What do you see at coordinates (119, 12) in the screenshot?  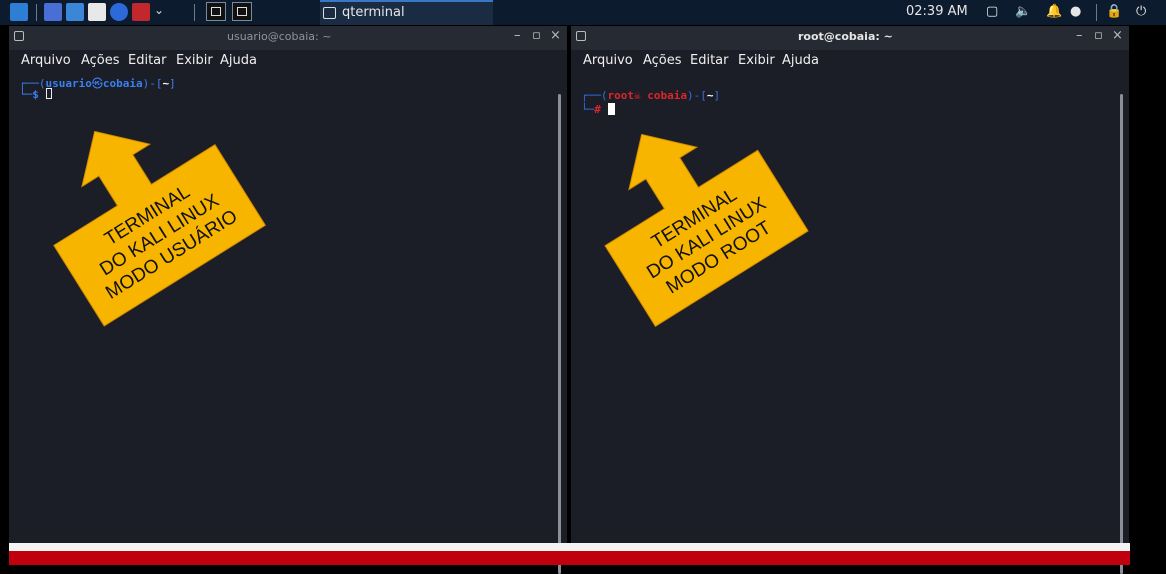 I see `browser-icon` at bounding box center [119, 12].